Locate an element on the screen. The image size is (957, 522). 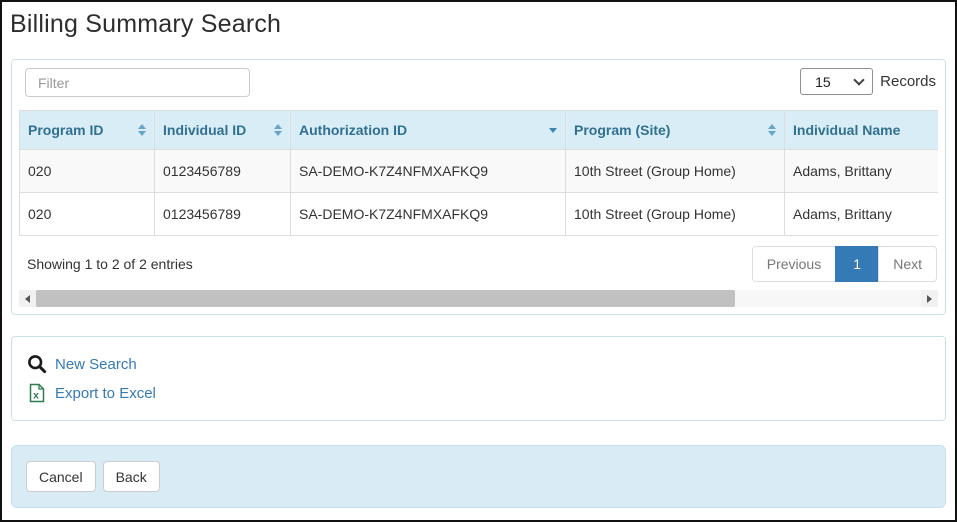
new-search-link: New Search is located at coordinates (96, 364).